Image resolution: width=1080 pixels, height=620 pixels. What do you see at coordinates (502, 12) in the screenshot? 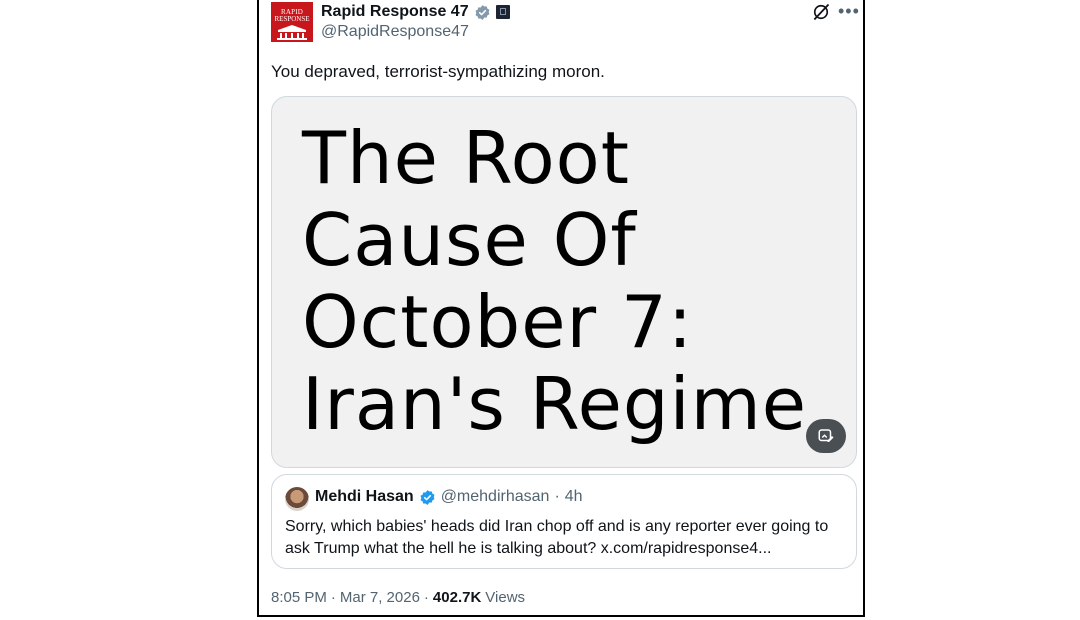
I see `government-affiliation-icon` at bounding box center [502, 12].